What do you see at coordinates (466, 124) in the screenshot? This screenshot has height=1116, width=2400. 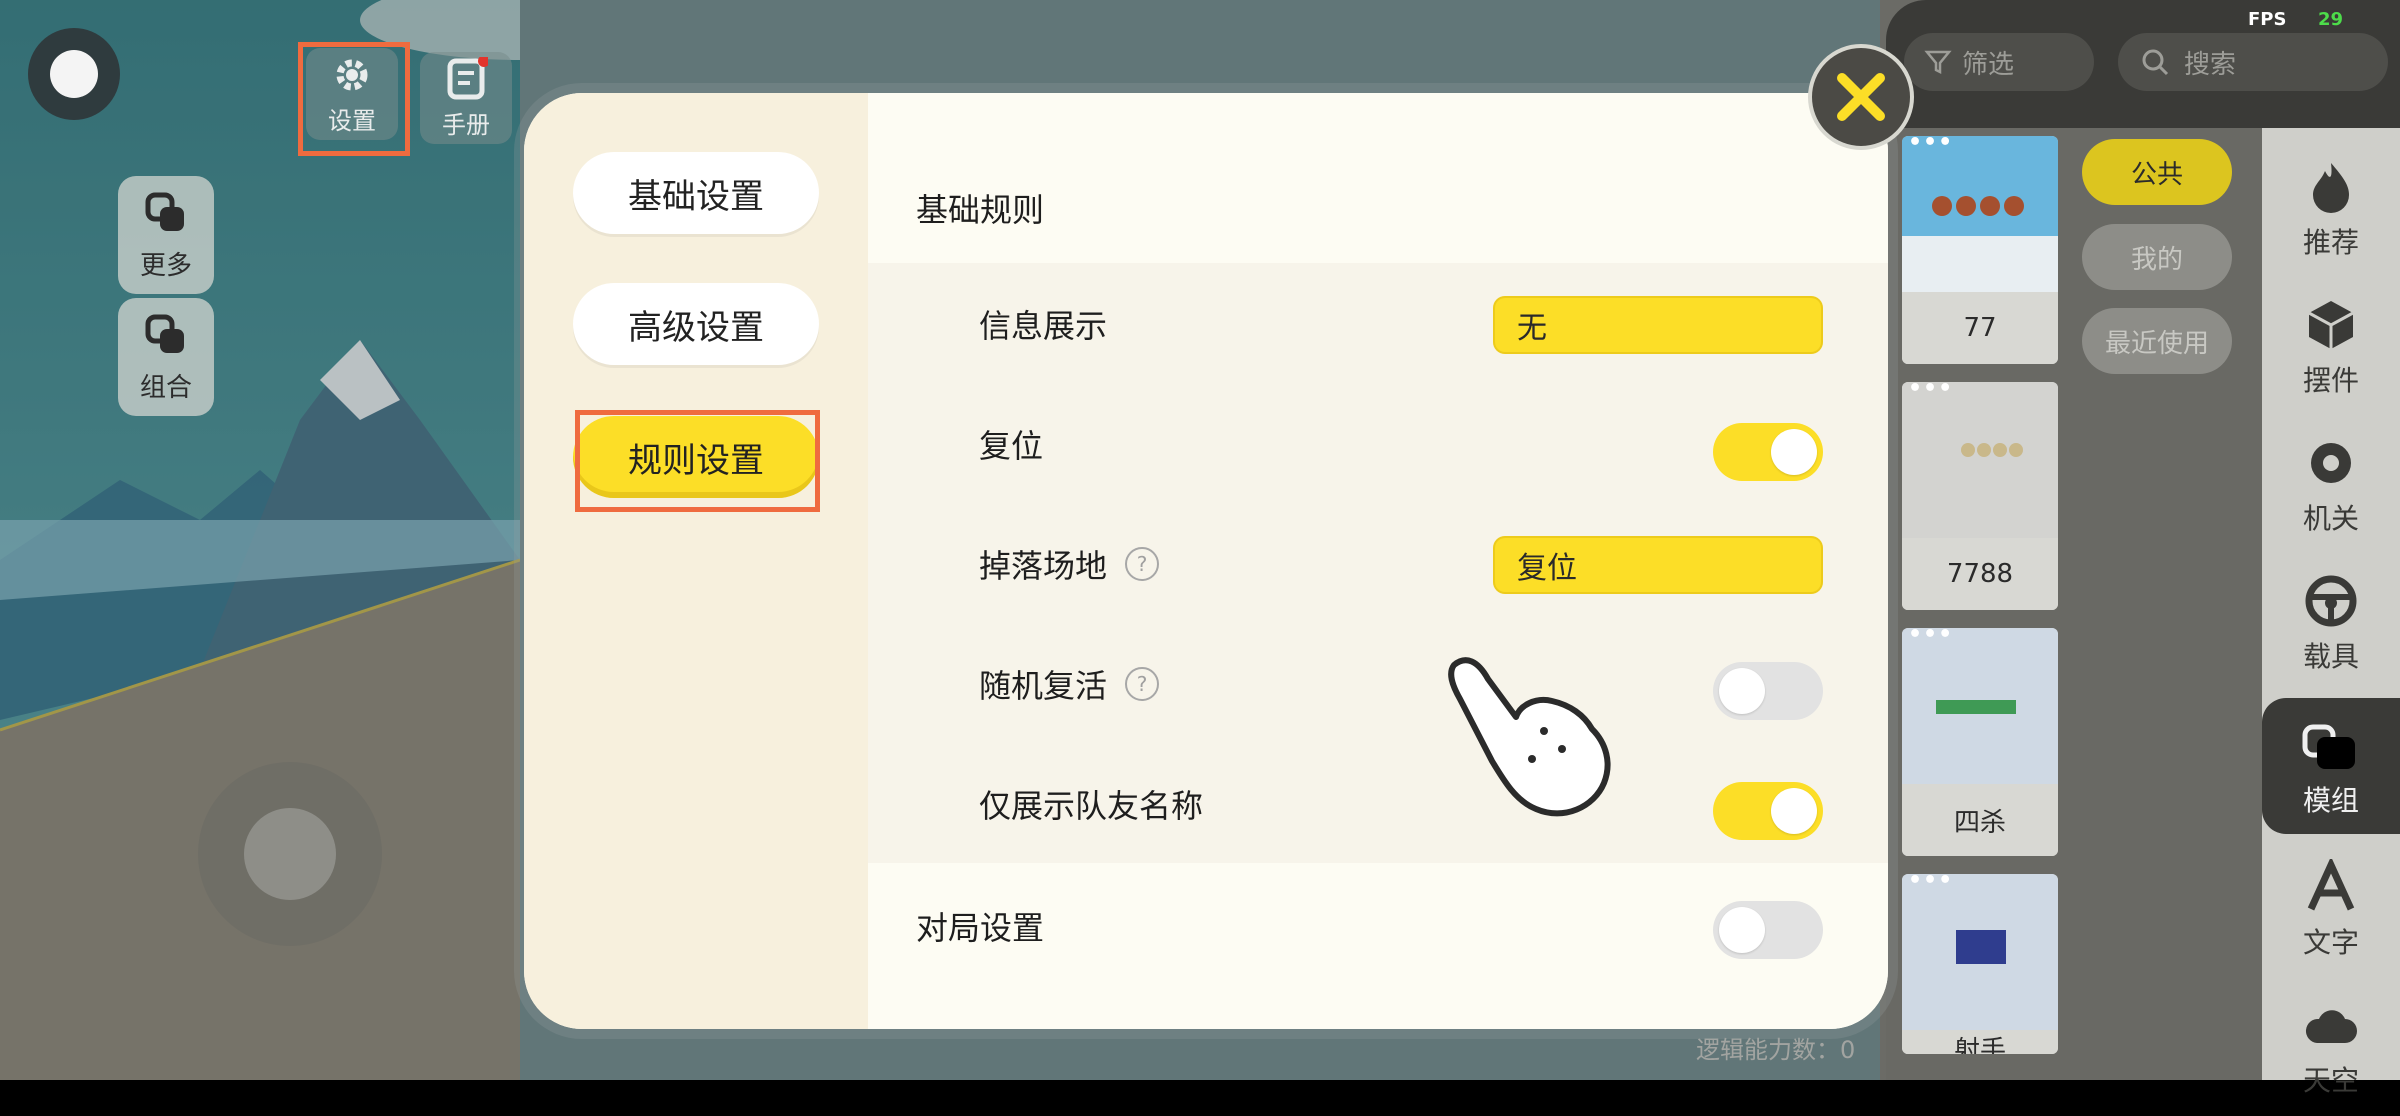 I see `handbook-label: 手册` at bounding box center [466, 124].